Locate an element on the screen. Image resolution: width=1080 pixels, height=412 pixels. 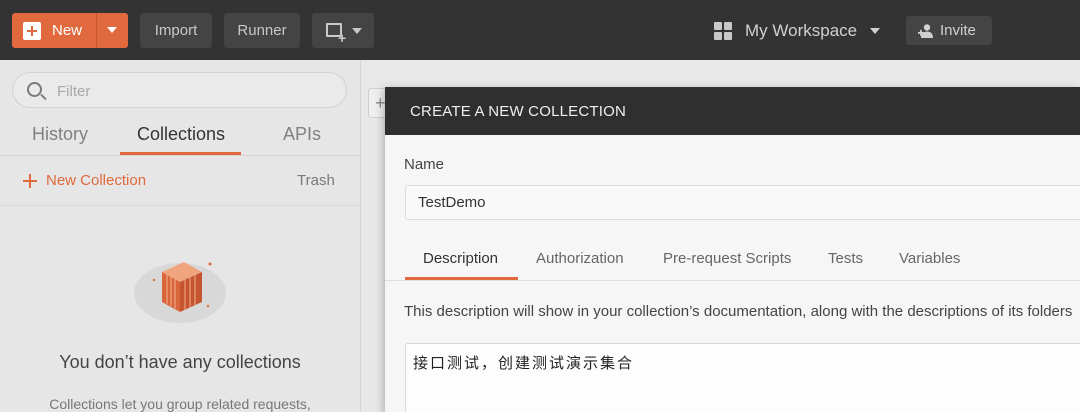
search-icon is located at coordinates (34, 89).